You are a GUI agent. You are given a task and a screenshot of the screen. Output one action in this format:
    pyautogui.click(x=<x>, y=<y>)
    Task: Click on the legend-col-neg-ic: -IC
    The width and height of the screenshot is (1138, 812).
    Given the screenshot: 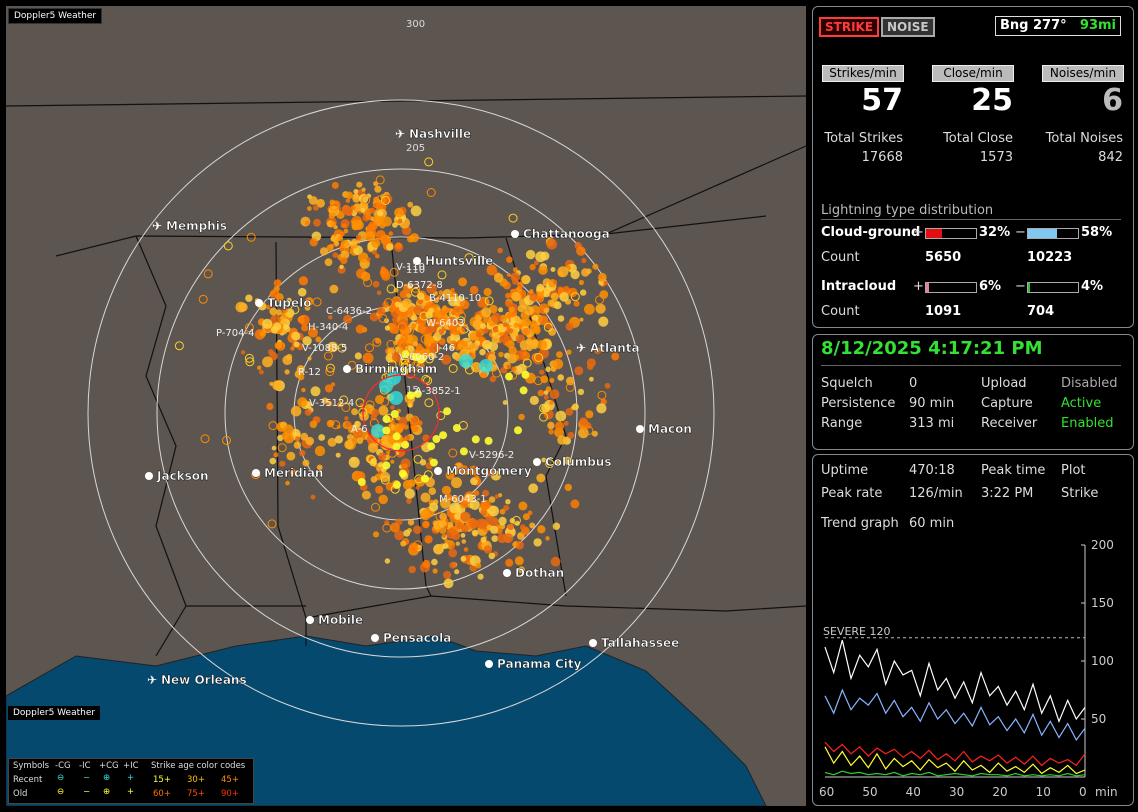 What is the action you would take?
    pyautogui.click(x=85, y=766)
    